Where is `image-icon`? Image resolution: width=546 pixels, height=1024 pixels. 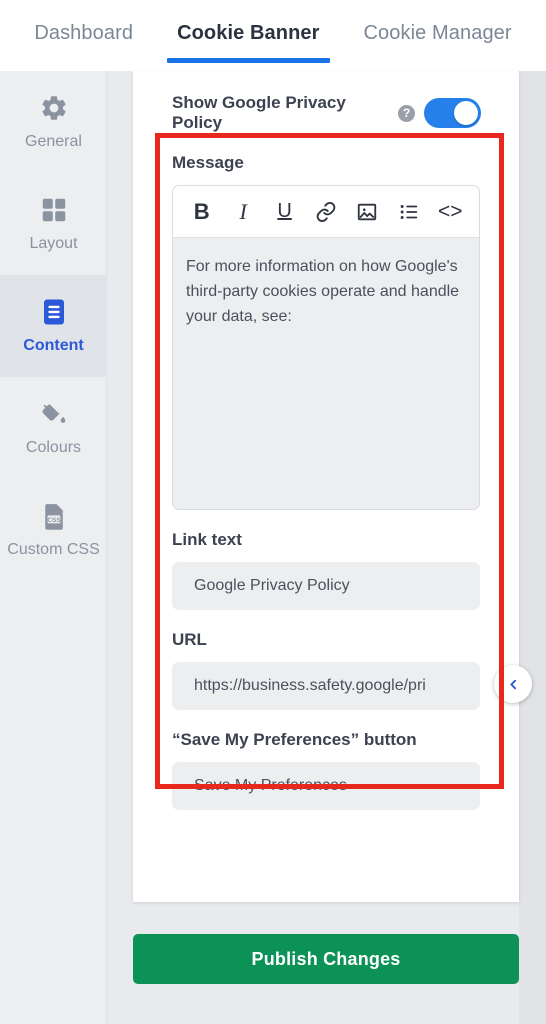 image-icon is located at coordinates (367, 212).